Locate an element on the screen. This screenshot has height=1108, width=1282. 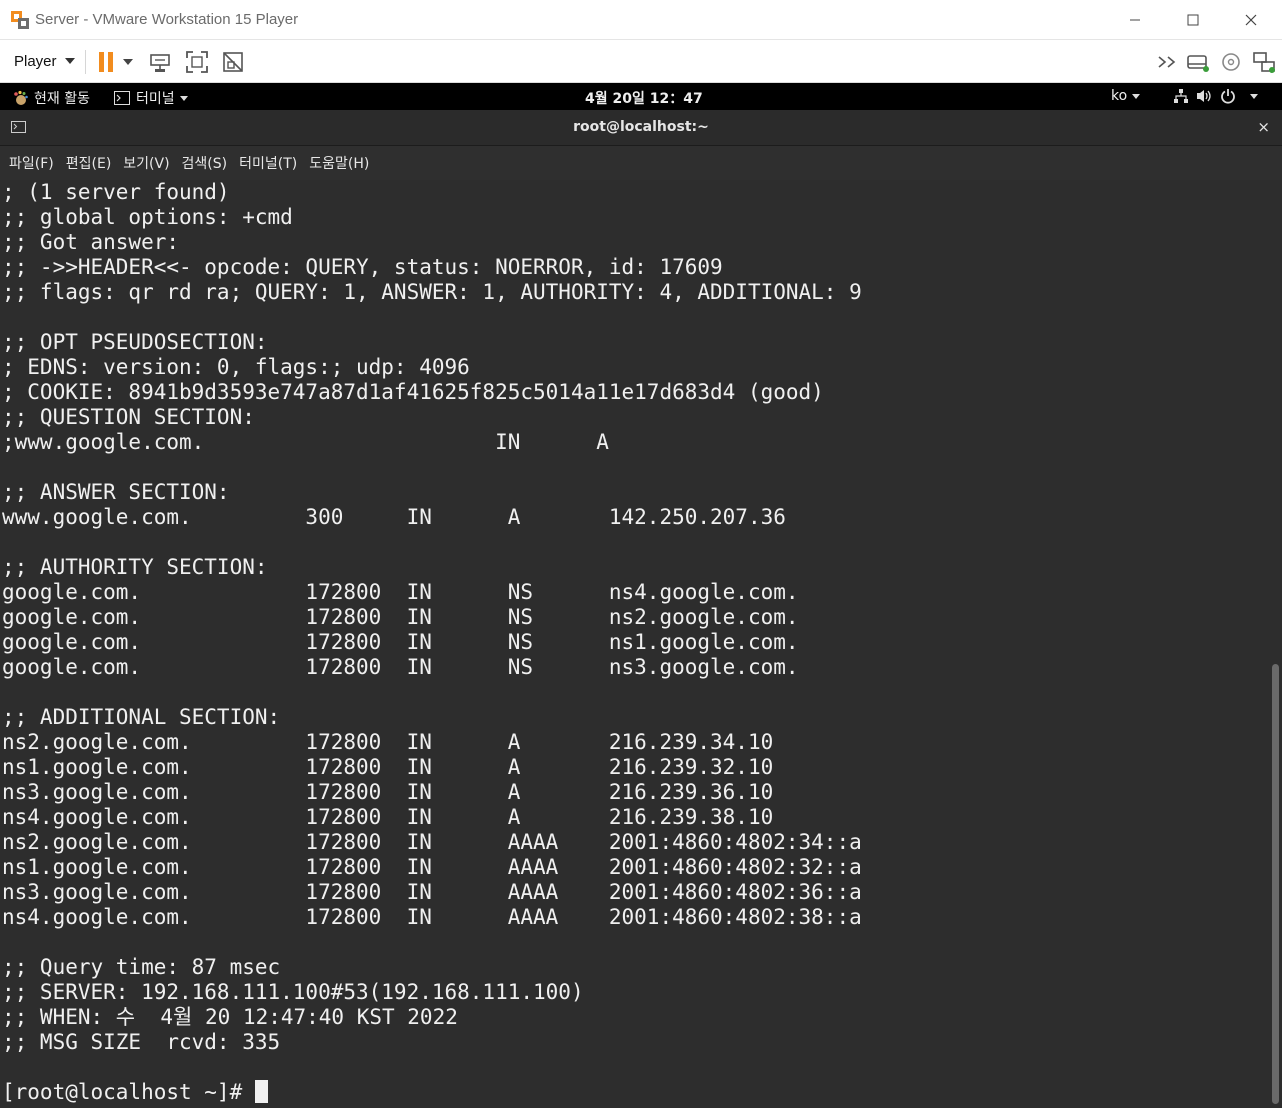
terminal-line: ;; global options: +cmd is located at coordinates (147, 217).